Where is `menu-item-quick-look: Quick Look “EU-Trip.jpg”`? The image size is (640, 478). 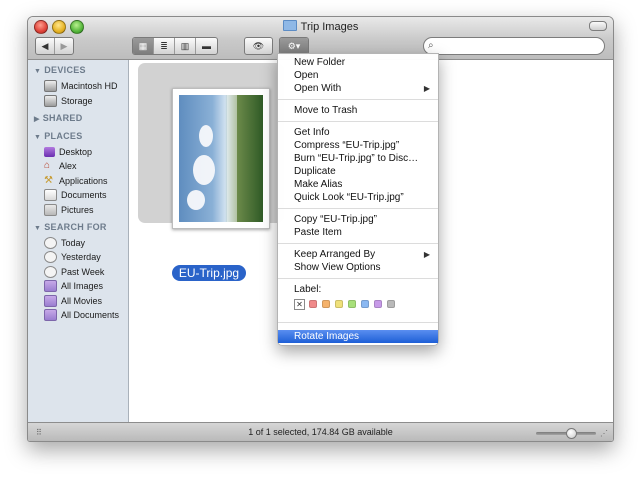
menu-item-quick-look: Quick Look “EU-Trip.jpg” is located at coordinates (358, 197).